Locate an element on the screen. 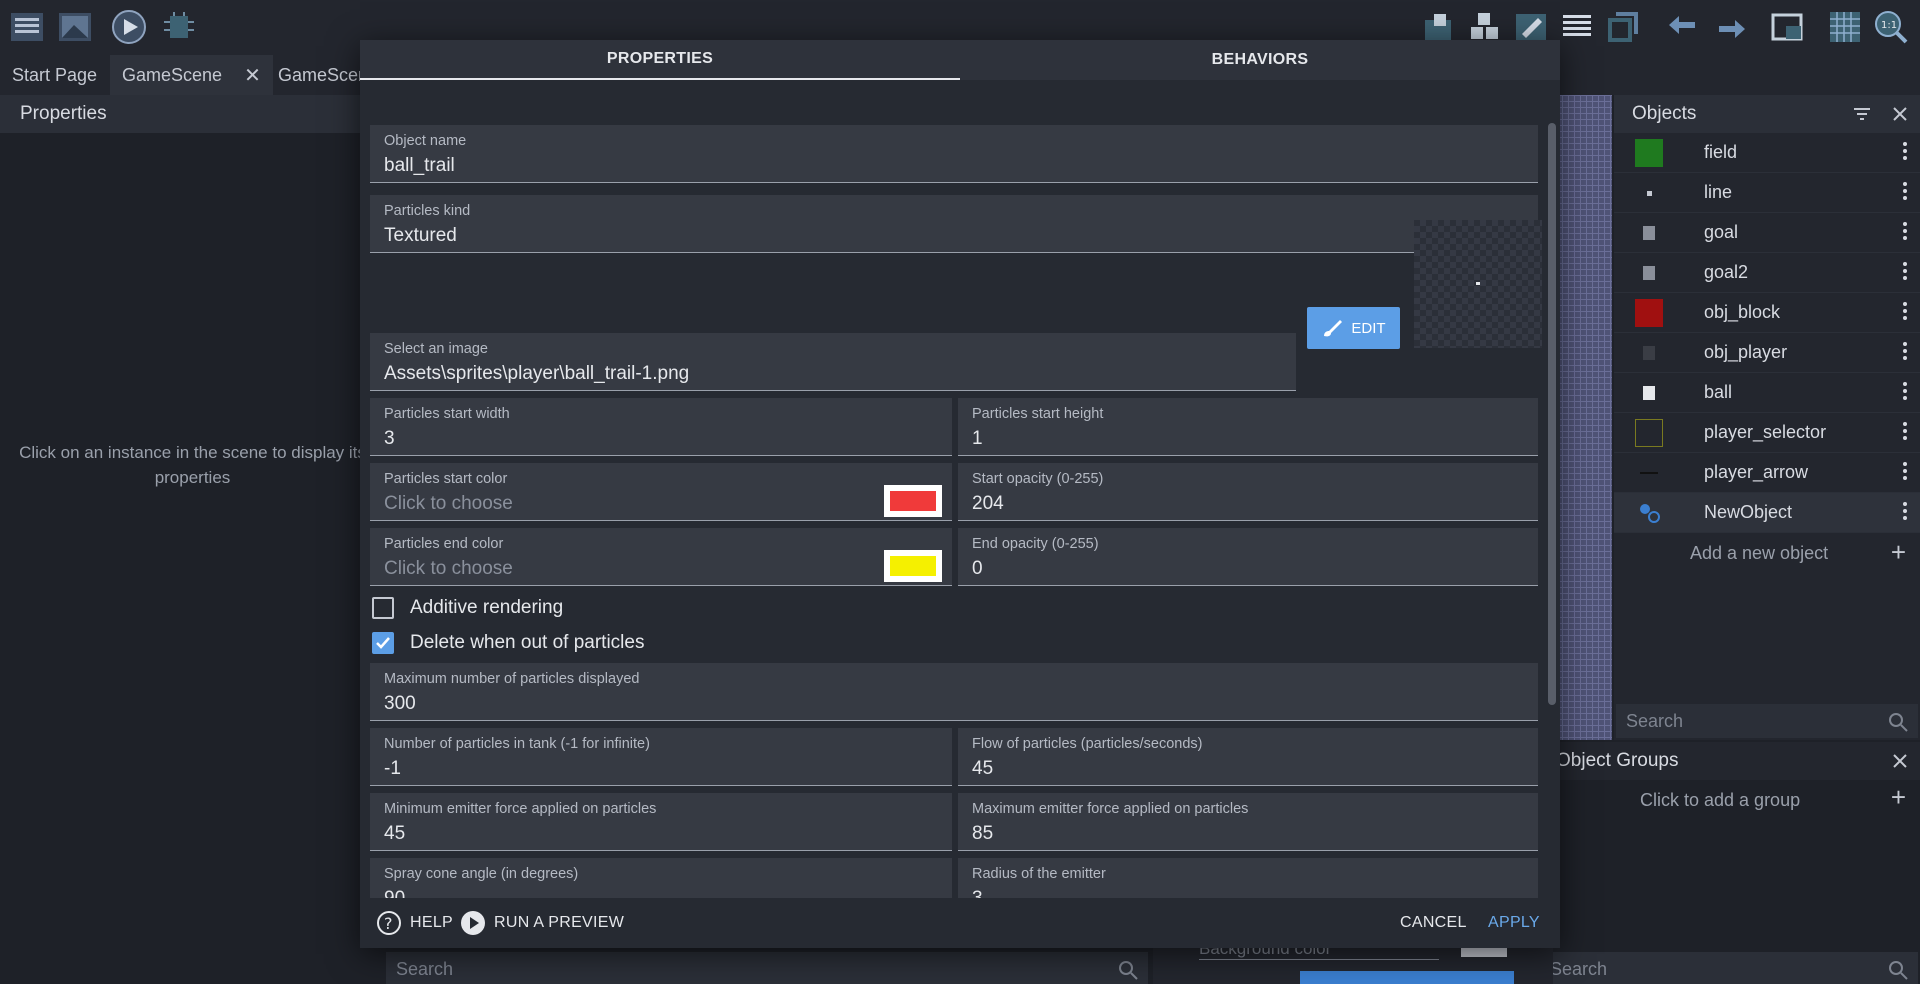 This screenshot has width=1920, height=984. object-name: obj_player is located at coordinates (1746, 352).